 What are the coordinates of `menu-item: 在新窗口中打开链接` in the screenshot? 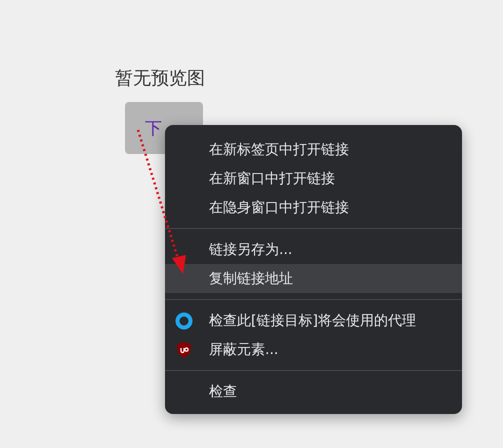 It's located at (313, 178).